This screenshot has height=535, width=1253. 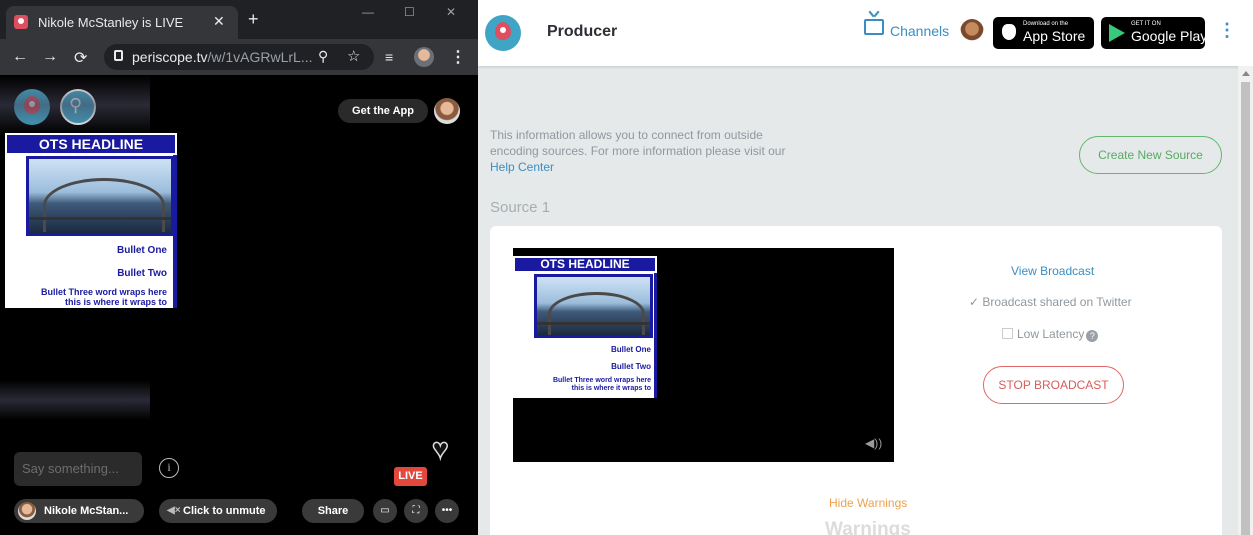 What do you see at coordinates (447, 511) in the screenshot?
I see `more-options-icon: •••` at bounding box center [447, 511].